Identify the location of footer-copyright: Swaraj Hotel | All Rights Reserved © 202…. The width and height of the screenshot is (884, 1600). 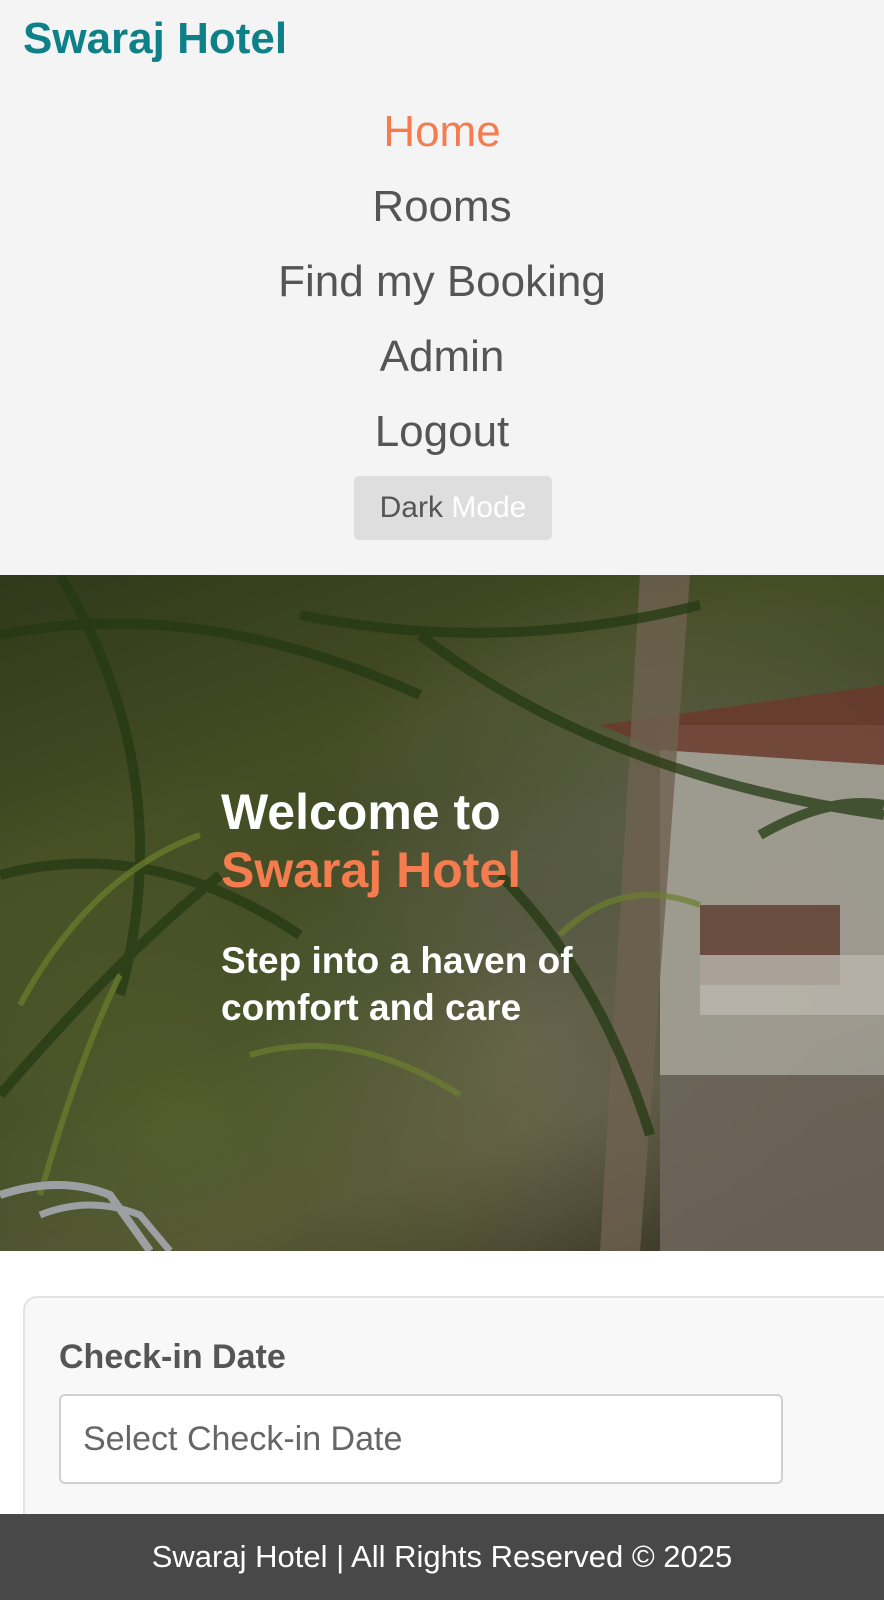
(442, 1556).